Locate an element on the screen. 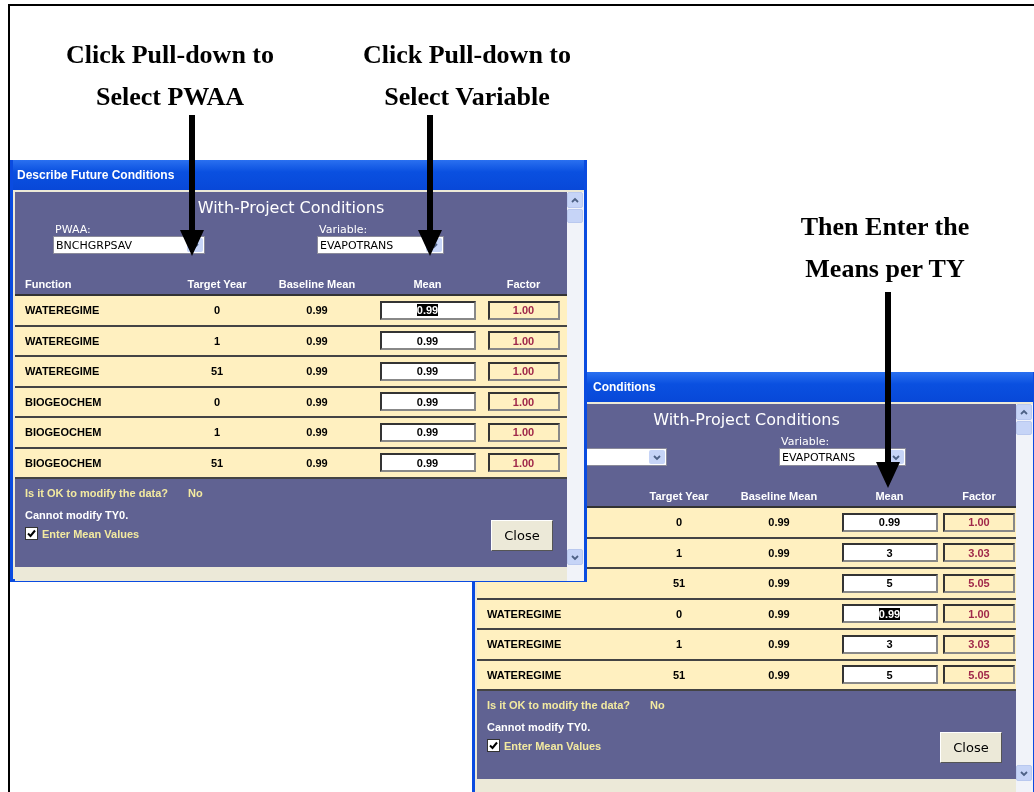 The width and height of the screenshot is (1034, 792). field-label: Variable: is located at coordinates (805, 442).